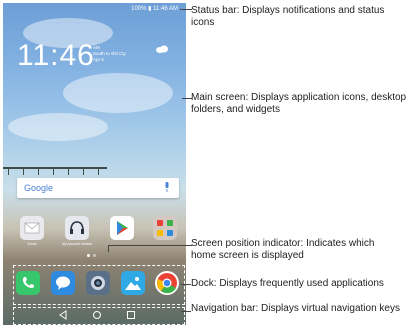  What do you see at coordinates (109, 53) in the screenshot?
I see `clock-date: AM South to sfsl Cty Apr 5` at bounding box center [109, 53].